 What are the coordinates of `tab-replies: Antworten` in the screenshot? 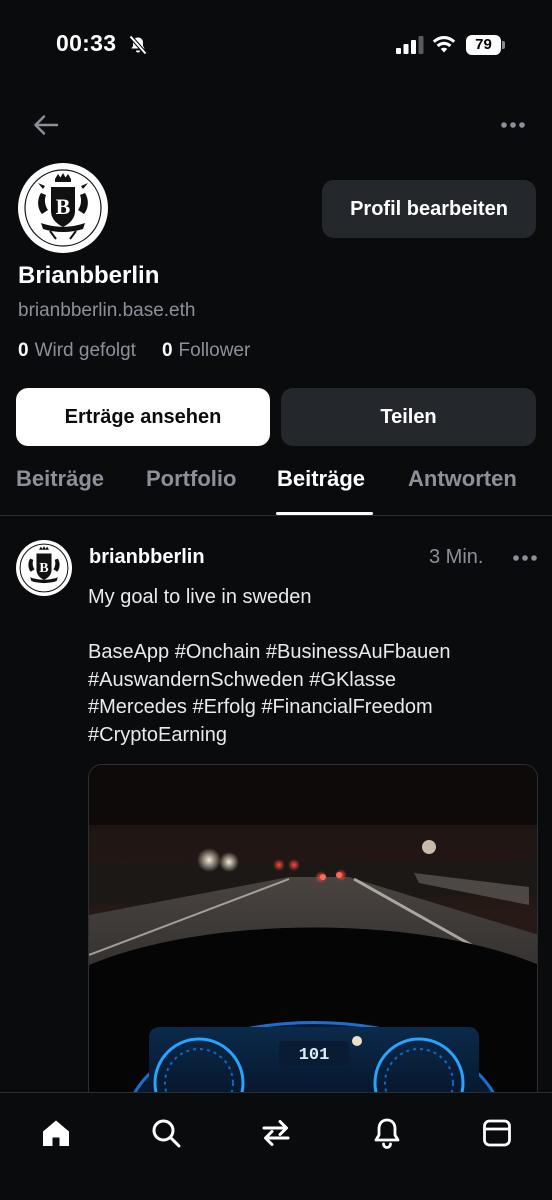 It's located at (462, 479).